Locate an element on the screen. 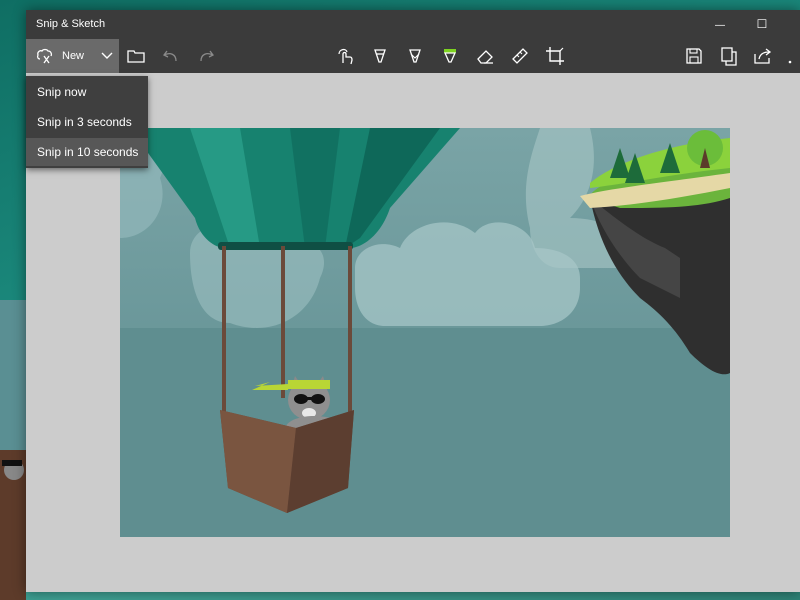  new-button-label: New is located at coordinates (73, 56).